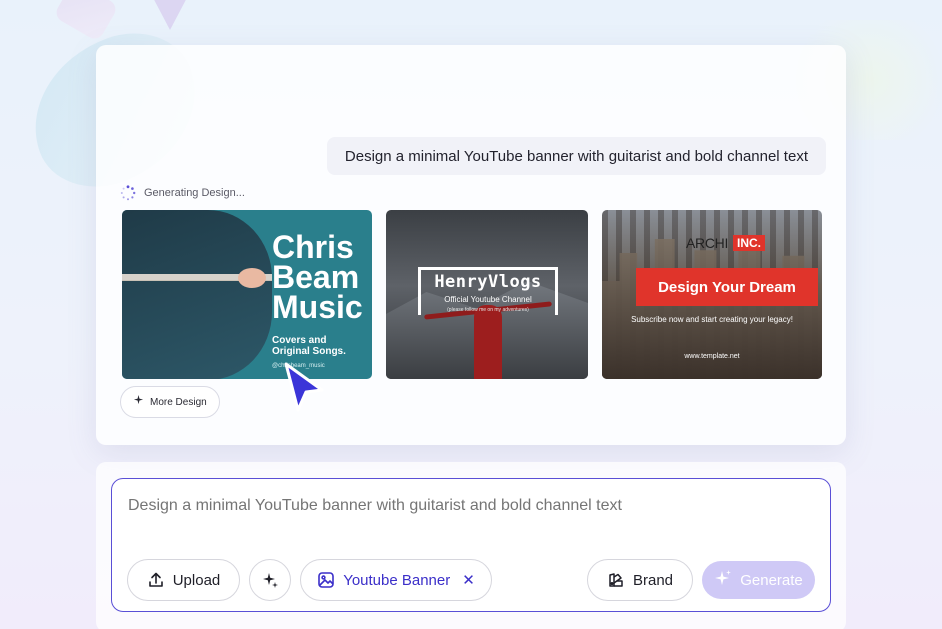  Describe the element at coordinates (488, 342) in the screenshot. I see `person-image` at that location.